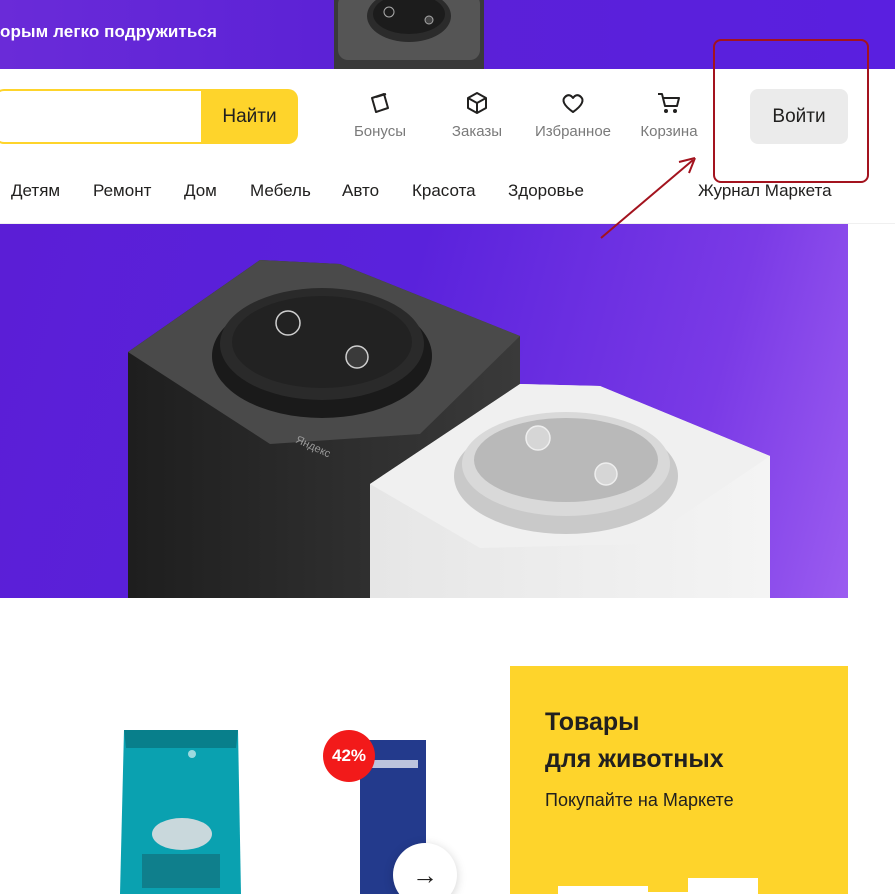 This screenshot has width=895, height=894. What do you see at coordinates (669, 103) in the screenshot?
I see `cart-icon` at bounding box center [669, 103].